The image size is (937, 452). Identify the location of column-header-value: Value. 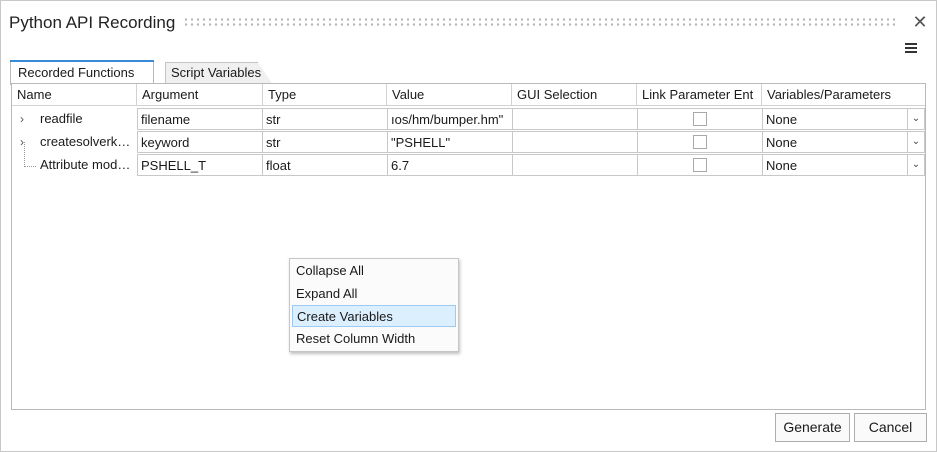
(449, 95).